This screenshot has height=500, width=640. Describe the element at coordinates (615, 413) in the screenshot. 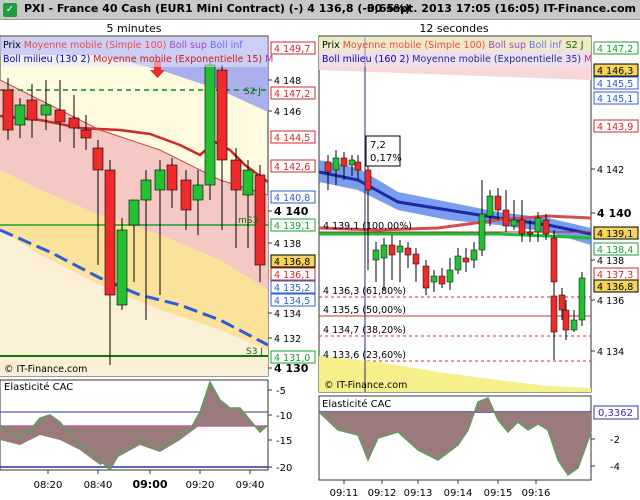

I see `subchart-tick: 0,3362` at that location.